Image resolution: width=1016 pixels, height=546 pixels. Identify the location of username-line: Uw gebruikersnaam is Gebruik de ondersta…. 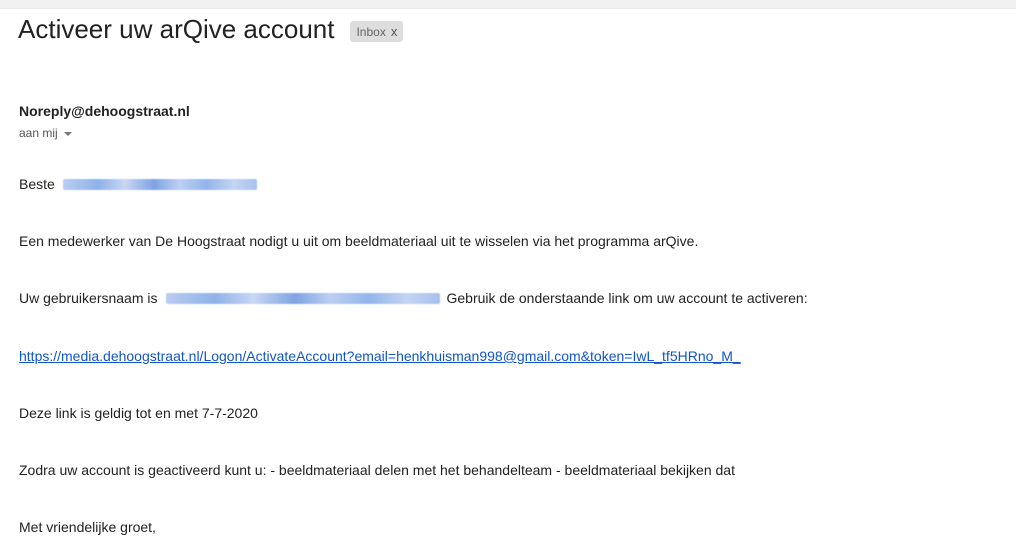
(413, 298).